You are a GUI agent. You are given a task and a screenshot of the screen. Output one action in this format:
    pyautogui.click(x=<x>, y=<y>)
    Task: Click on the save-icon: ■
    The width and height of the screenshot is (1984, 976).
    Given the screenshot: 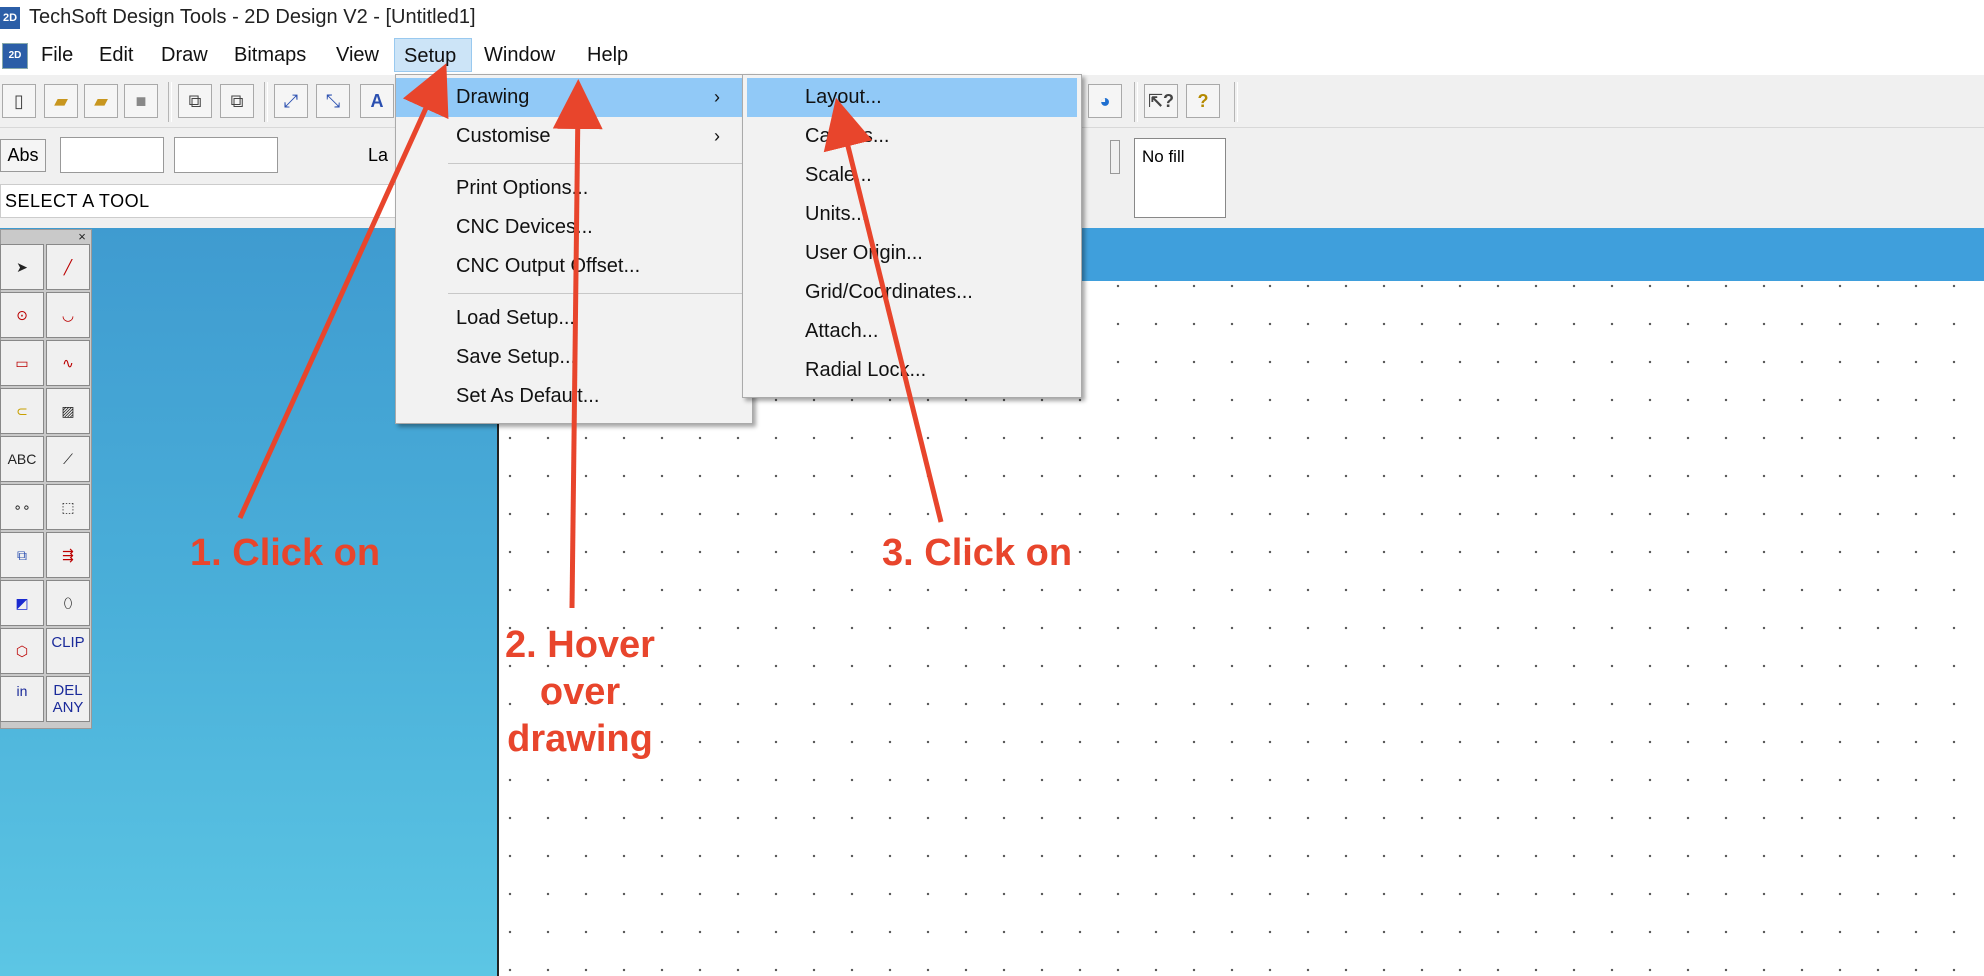 What is the action you would take?
    pyautogui.click(x=141, y=101)
    